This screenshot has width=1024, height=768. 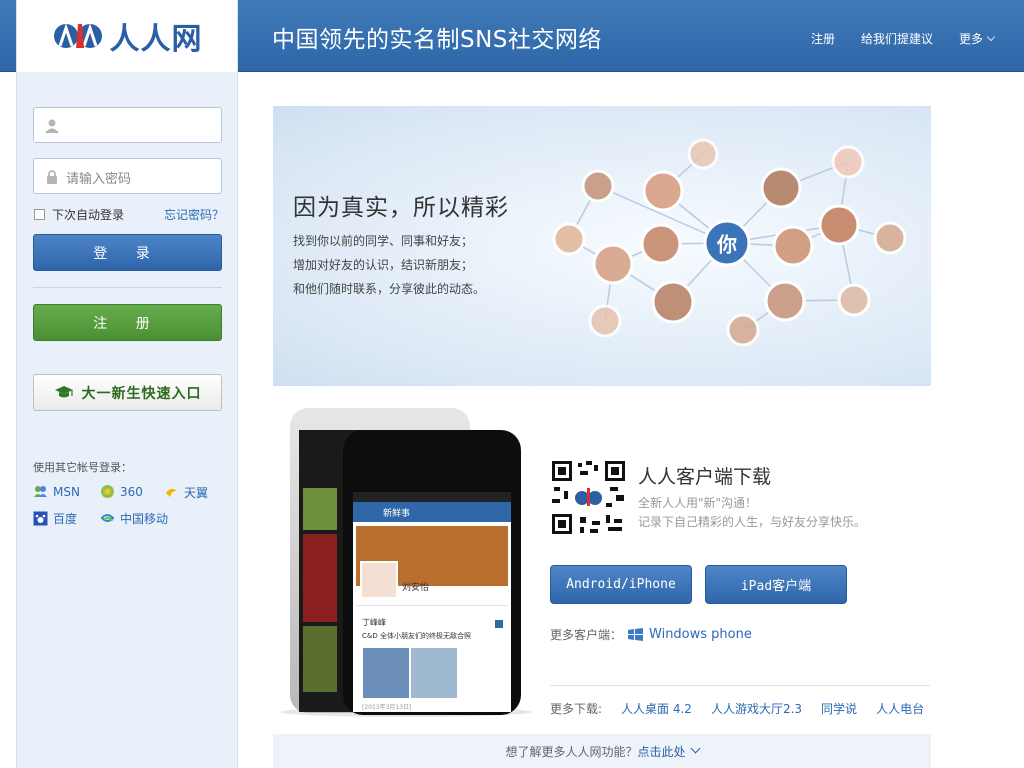 What do you see at coordinates (397, 514) in the screenshot?
I see `phone-feed-title: 新鲜事` at bounding box center [397, 514].